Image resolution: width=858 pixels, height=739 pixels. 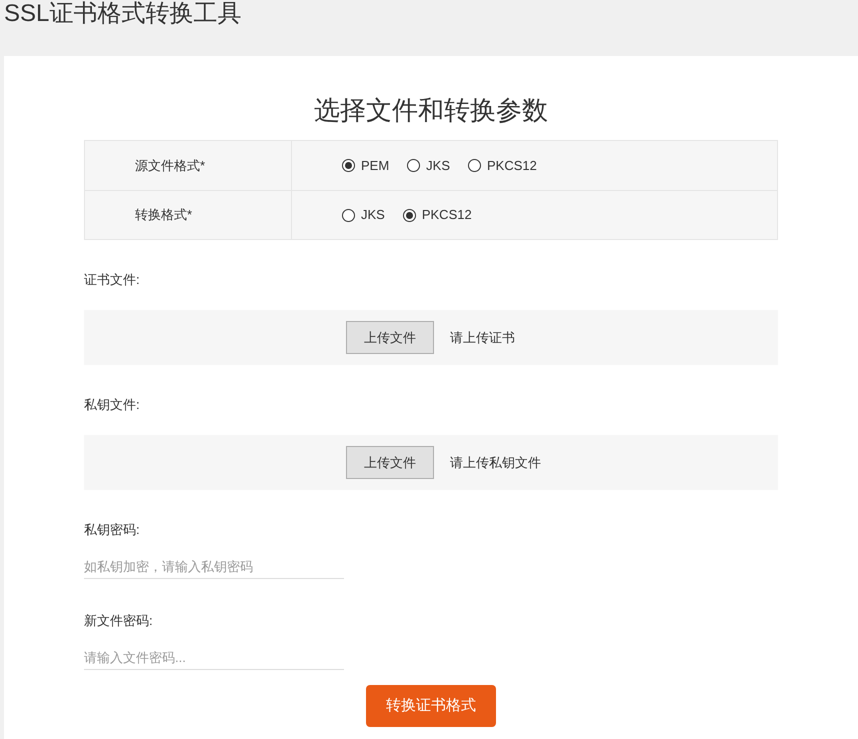 I want to click on field-label: 转换格式*, so click(x=163, y=215).